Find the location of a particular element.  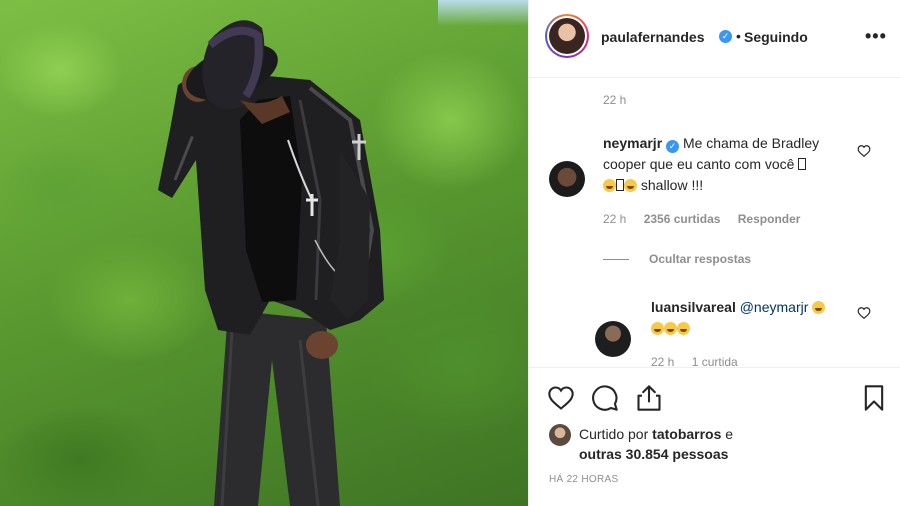

reply-username: luansilvareal is located at coordinates (693, 307).